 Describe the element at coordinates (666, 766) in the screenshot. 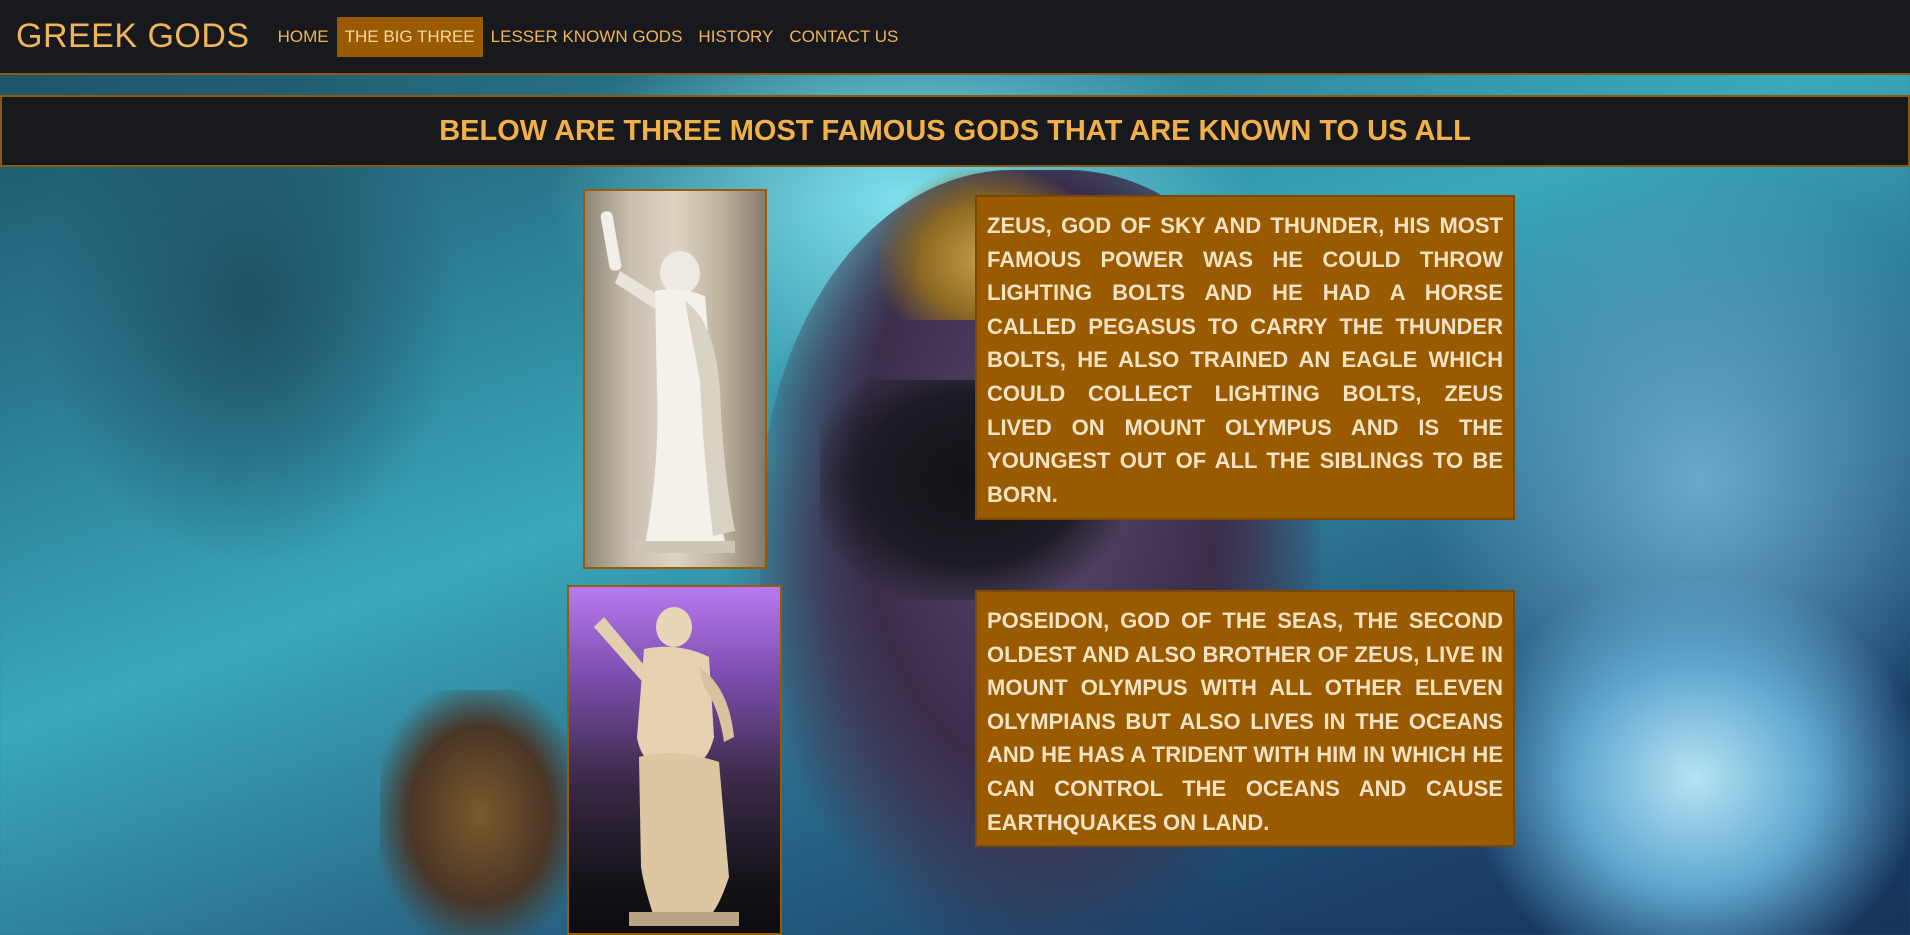

I see `poseidon-statue-icon` at that location.